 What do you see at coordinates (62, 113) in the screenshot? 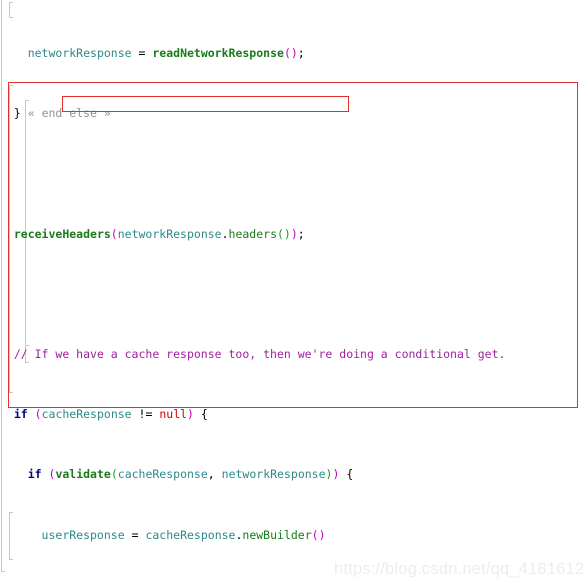
I see `code-line: } « end else »` at bounding box center [62, 113].